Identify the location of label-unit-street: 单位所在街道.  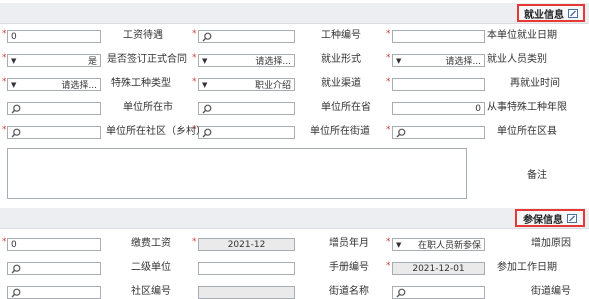
(340, 131).